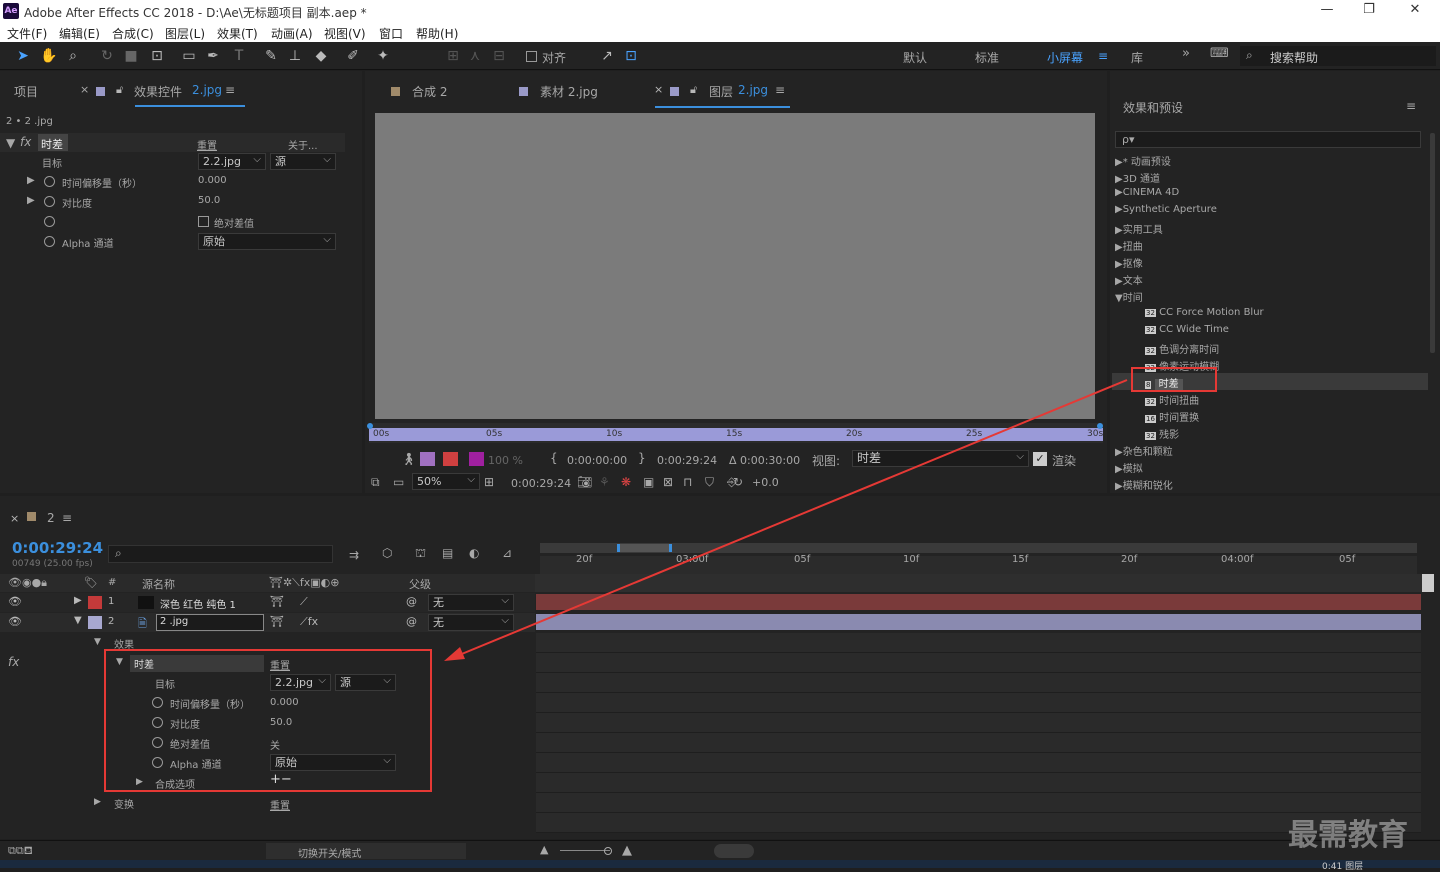 The width and height of the screenshot is (1440, 872). I want to click on collapse-triangle-icon: ▼, so click(10, 143).